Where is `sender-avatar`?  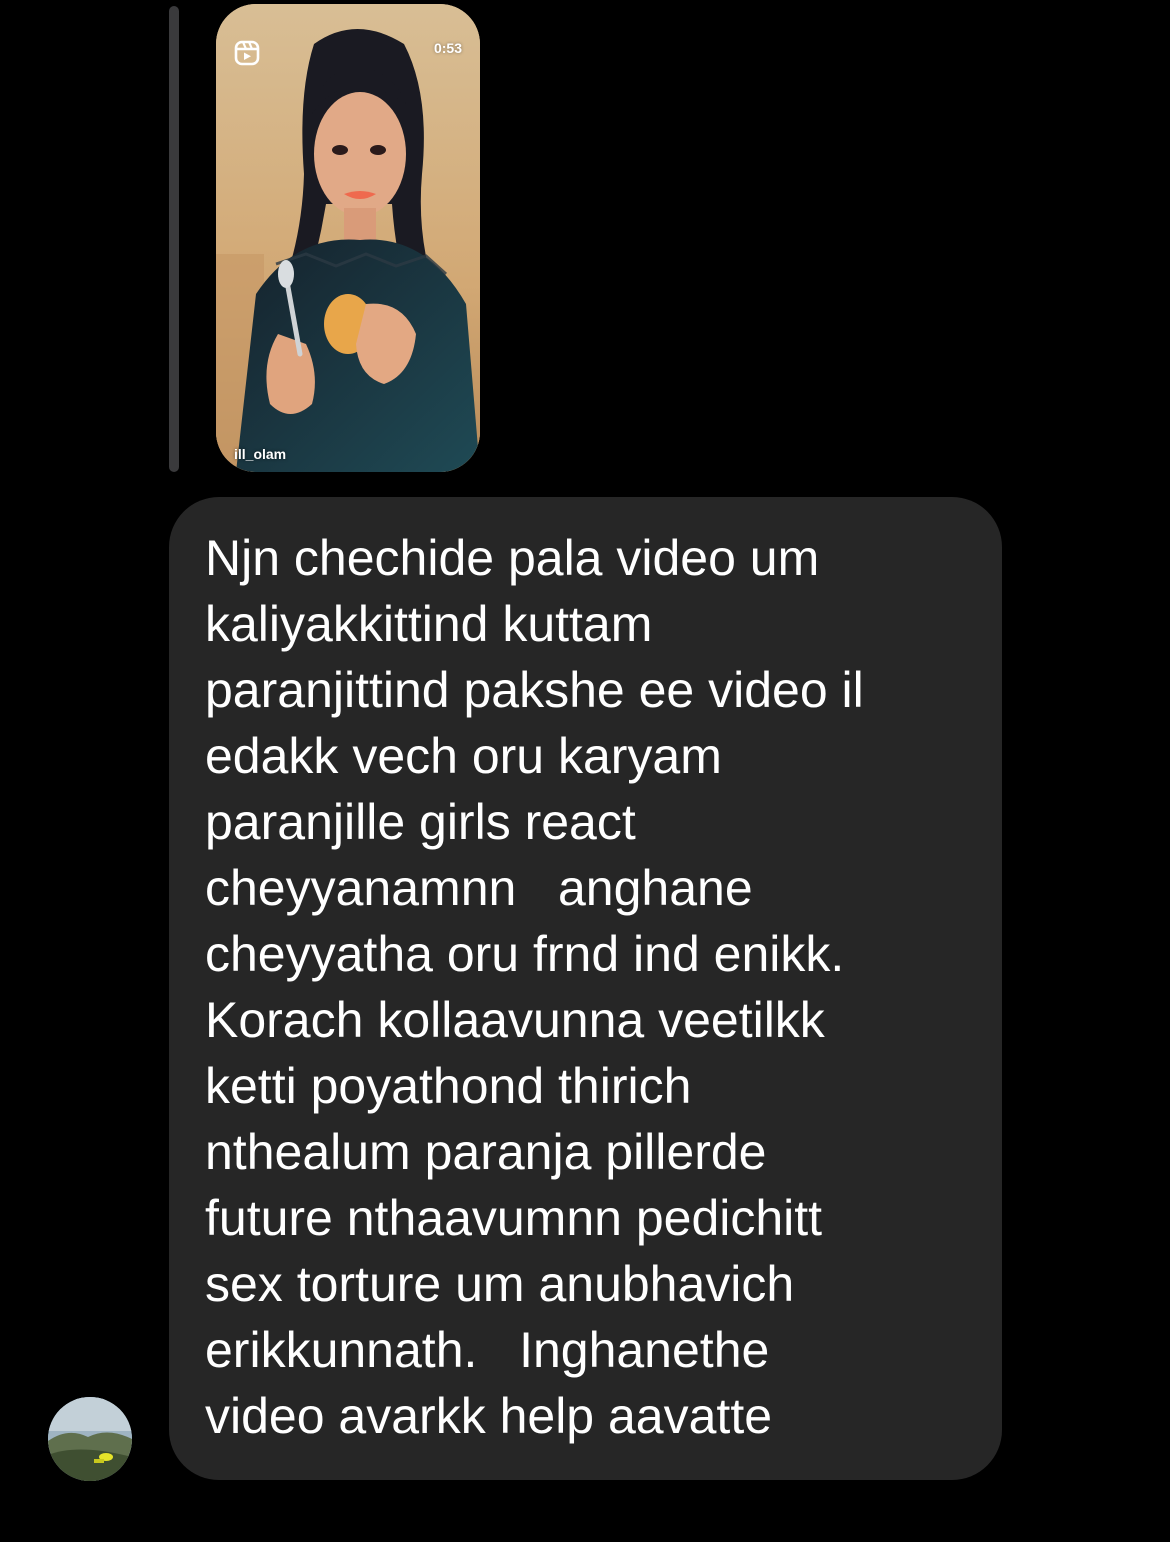
sender-avatar is located at coordinates (90, 1439).